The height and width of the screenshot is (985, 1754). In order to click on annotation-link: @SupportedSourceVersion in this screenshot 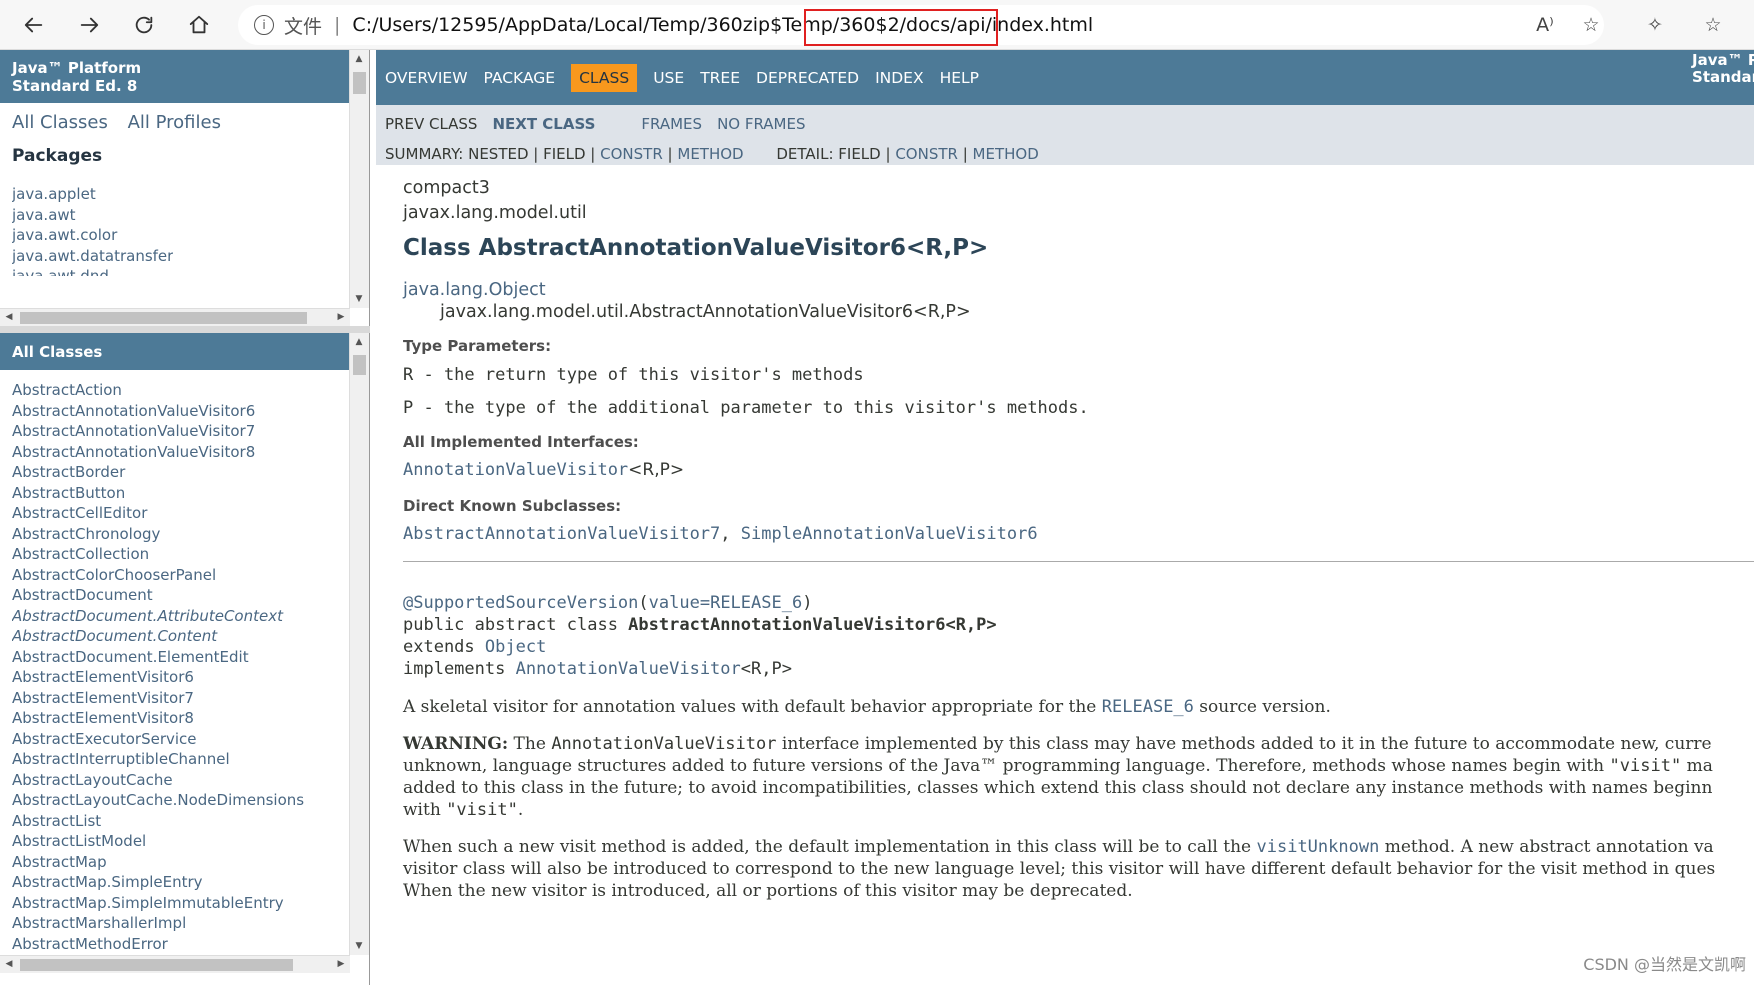, I will do `click(520, 603)`.